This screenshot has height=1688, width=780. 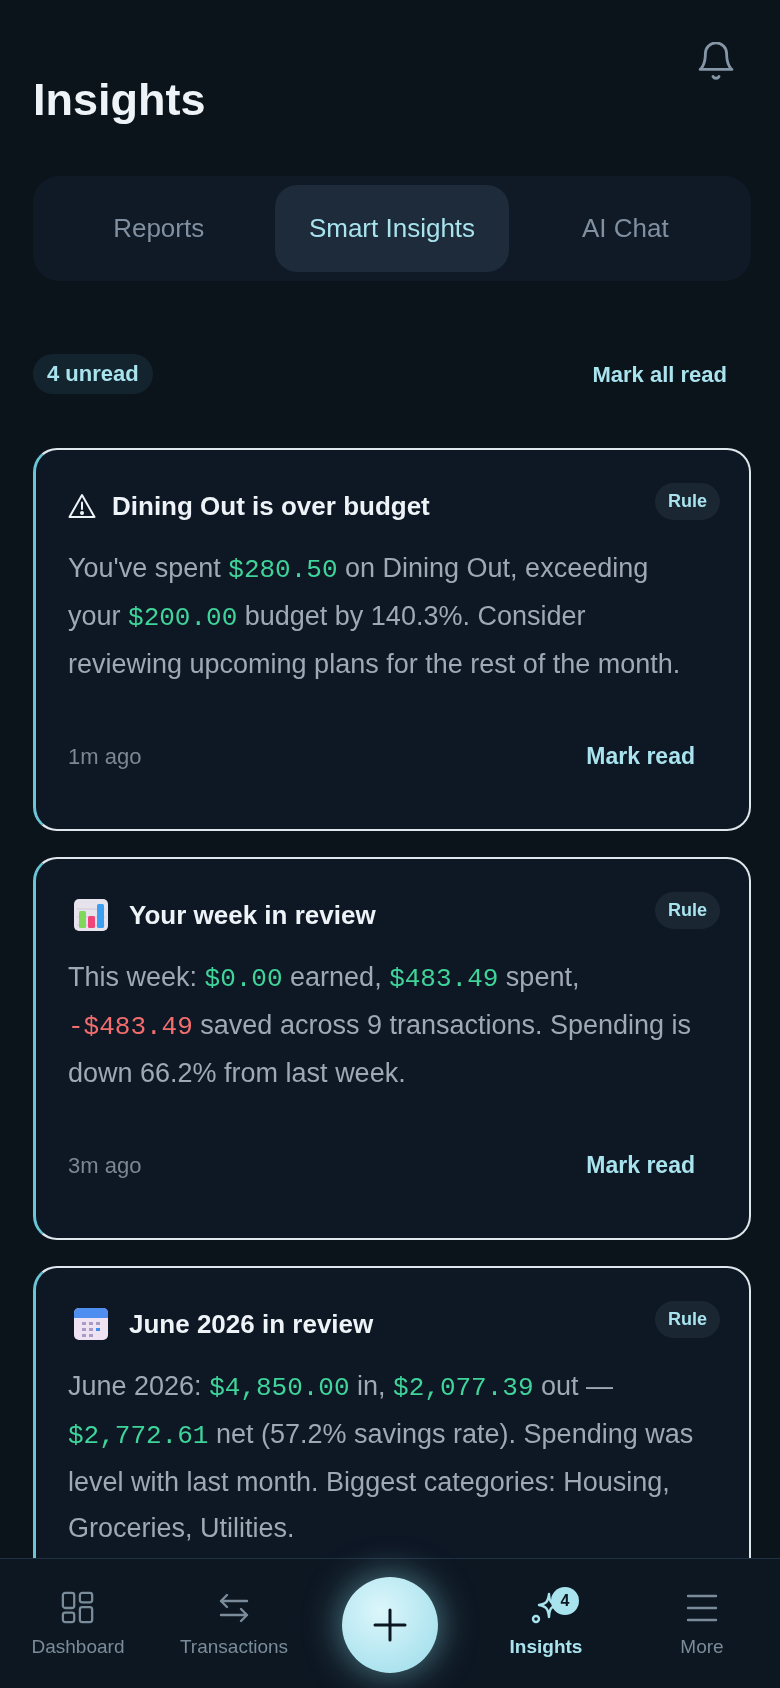 I want to click on count-badge: 4, so click(x=565, y=1601).